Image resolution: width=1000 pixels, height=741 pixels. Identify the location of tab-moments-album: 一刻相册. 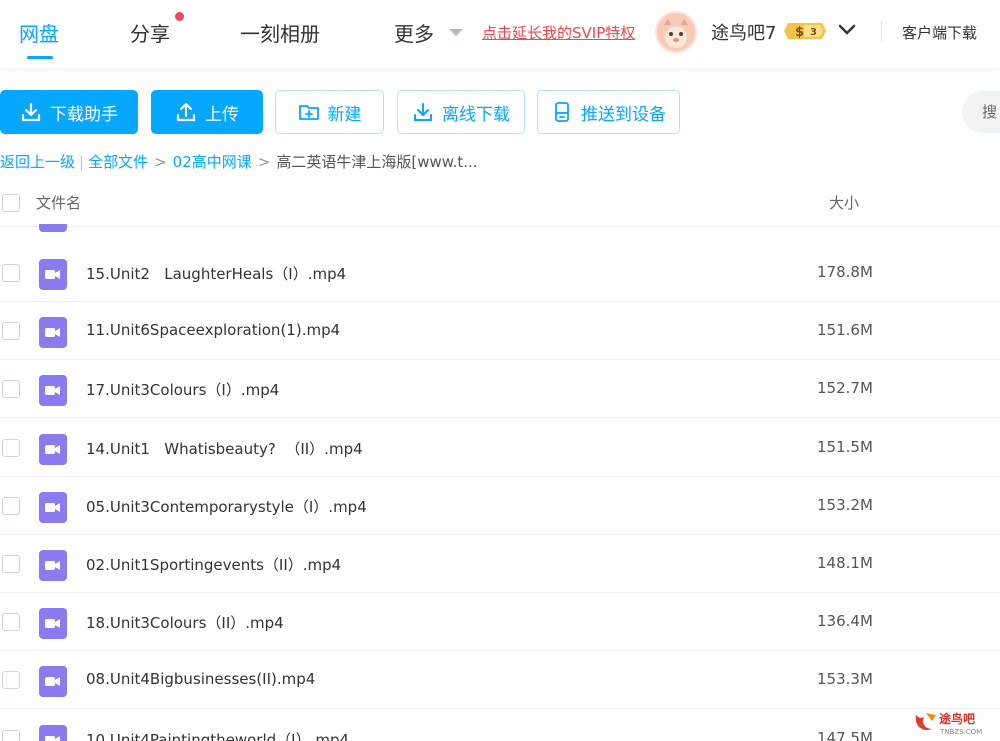
(280, 32).